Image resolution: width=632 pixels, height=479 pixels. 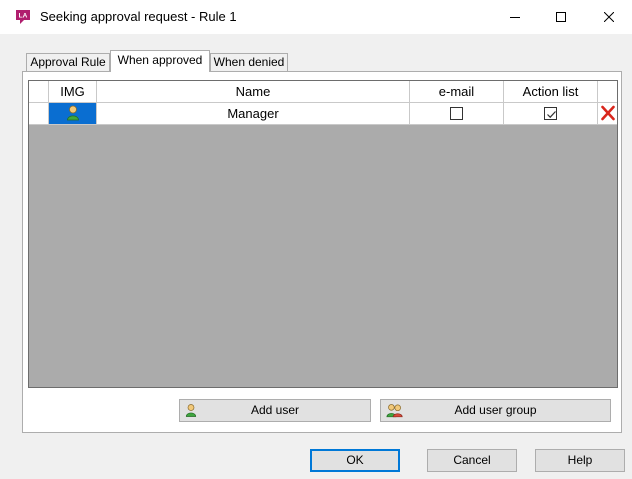 I want to click on help-button: Help, so click(x=580, y=460).